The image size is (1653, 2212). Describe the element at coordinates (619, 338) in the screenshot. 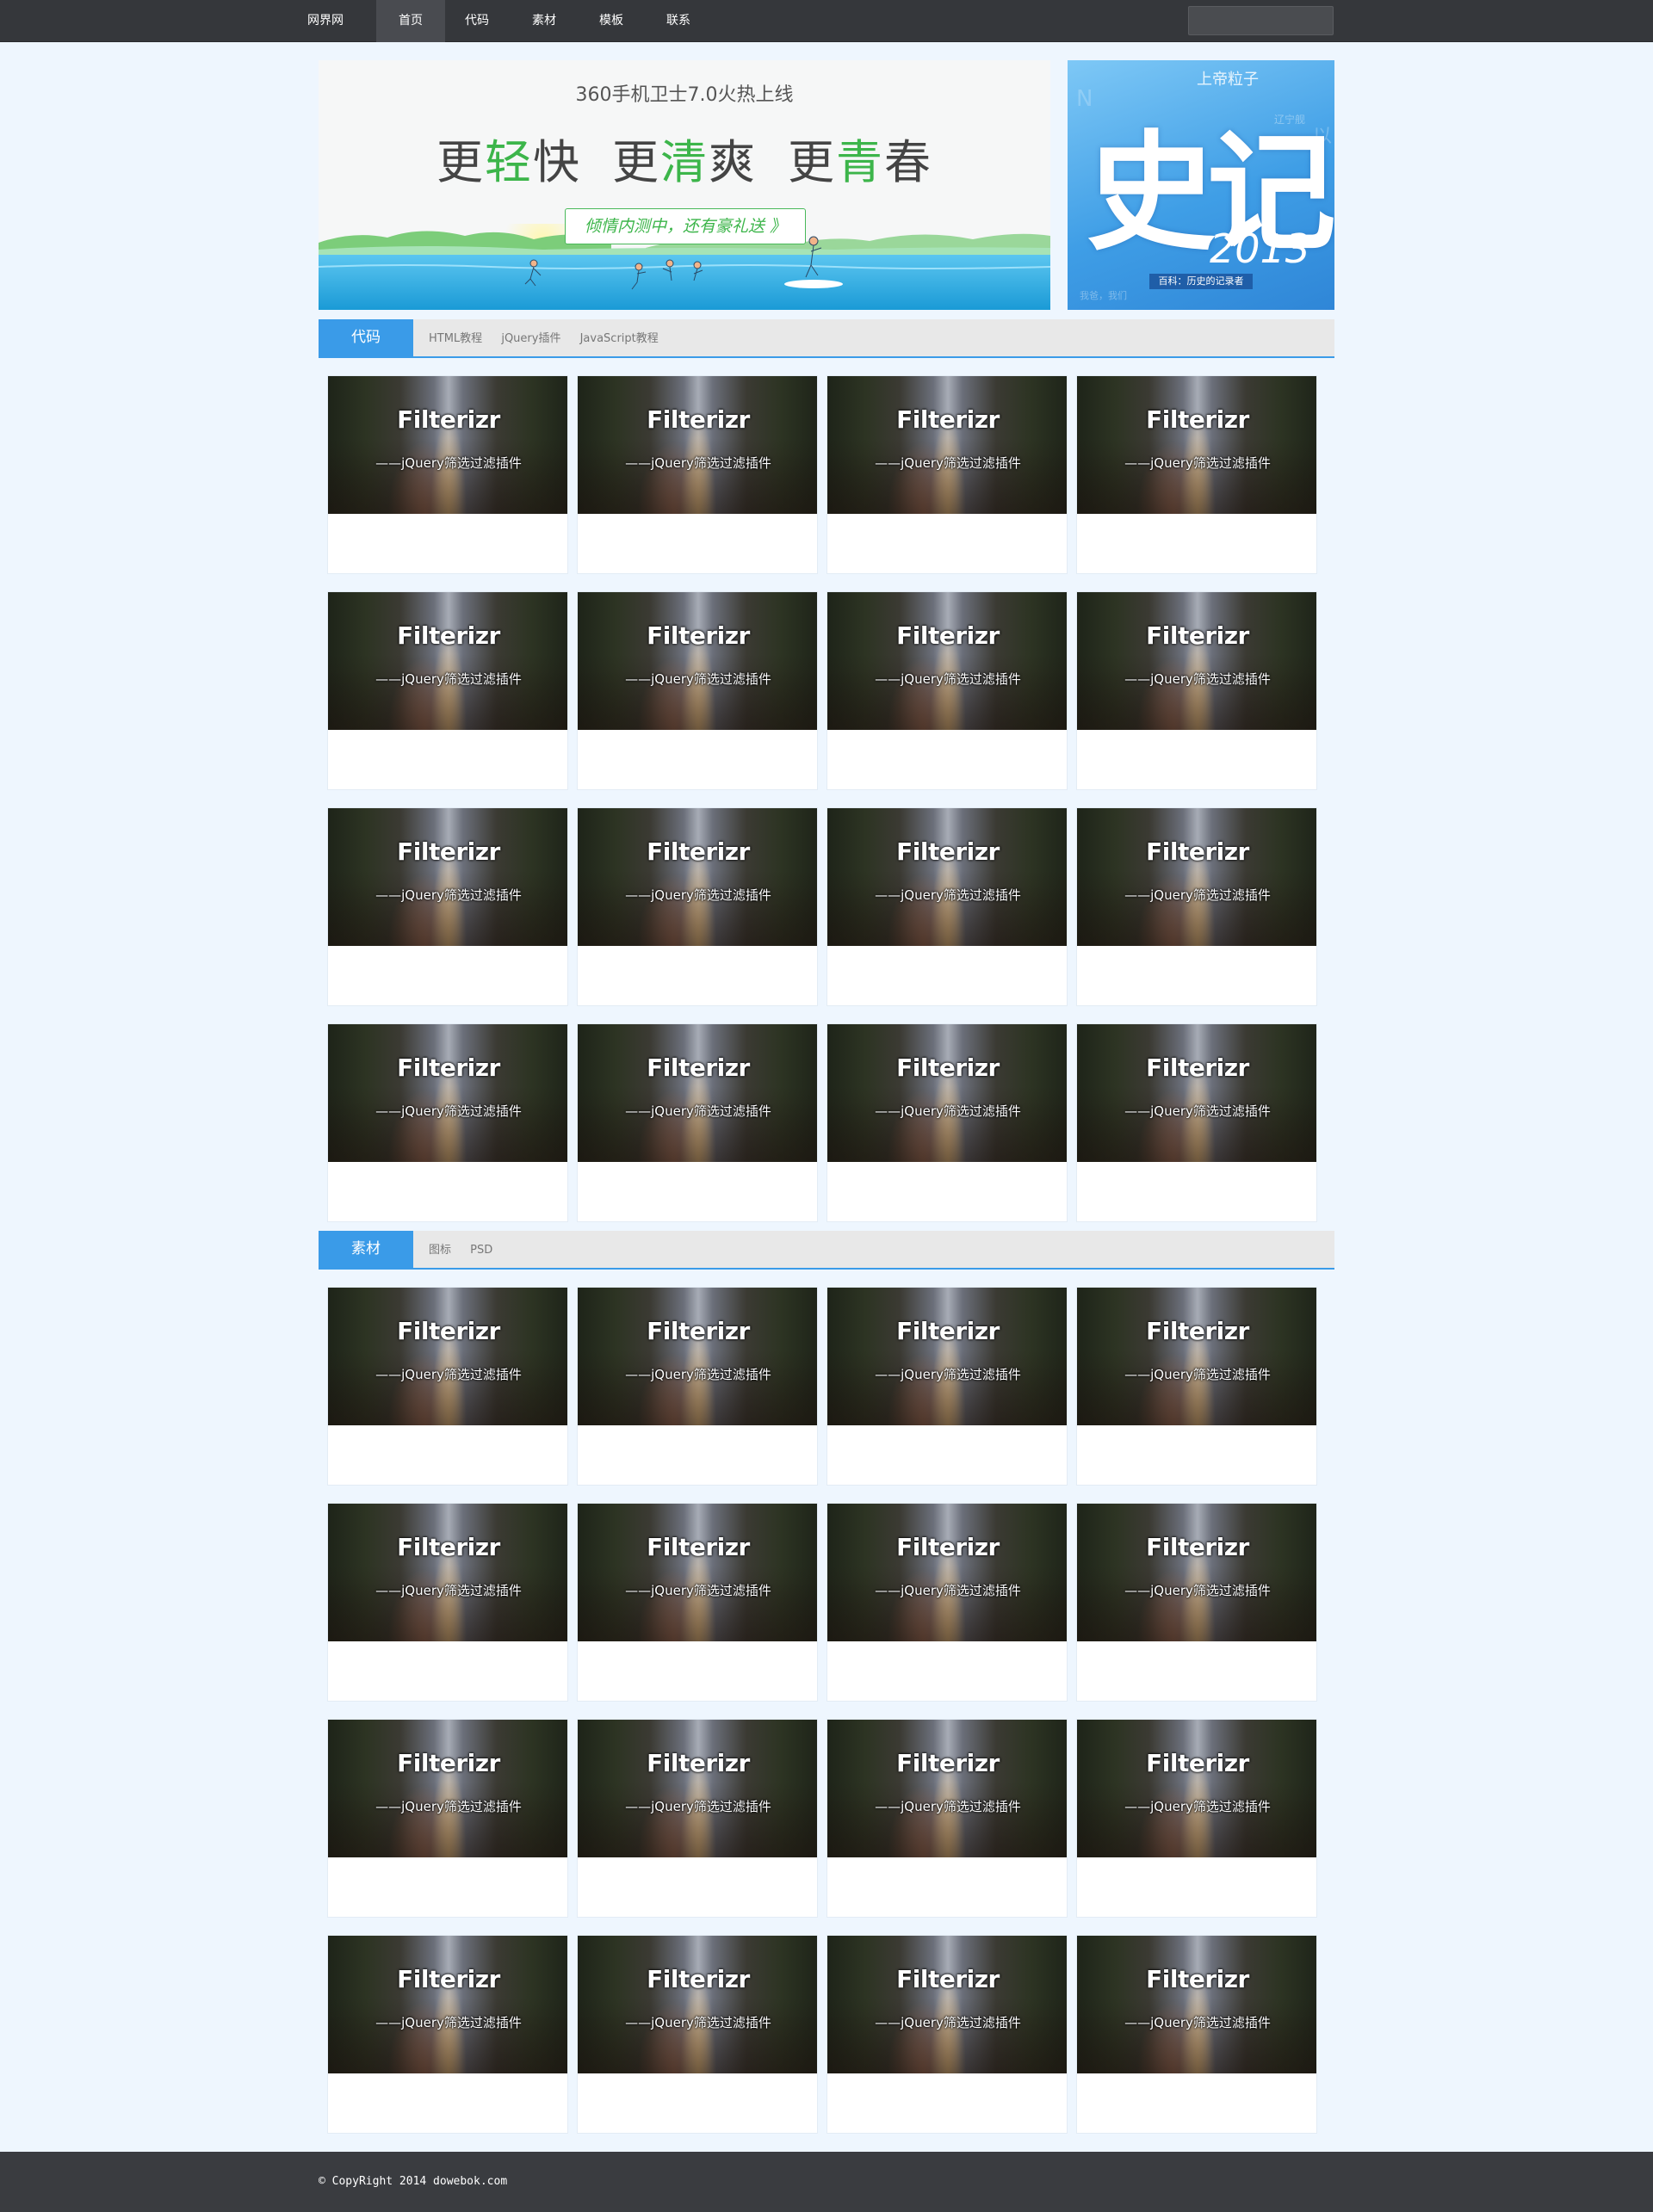

I see `sub-link-javascript: JavaScript教程` at that location.